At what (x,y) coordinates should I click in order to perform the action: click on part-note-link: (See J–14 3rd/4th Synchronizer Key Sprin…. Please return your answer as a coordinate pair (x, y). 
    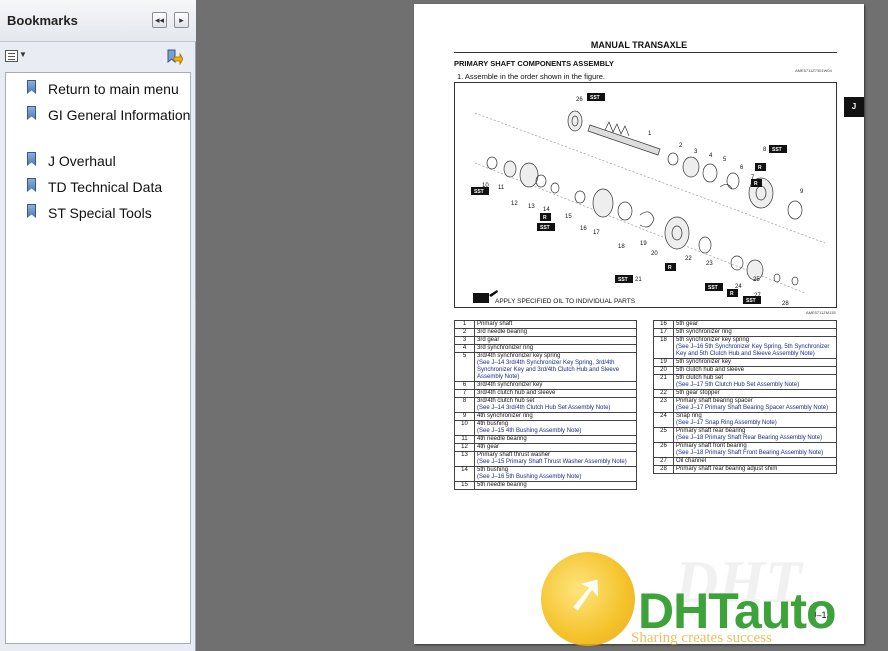
    Looking at the image, I should click on (555, 370).